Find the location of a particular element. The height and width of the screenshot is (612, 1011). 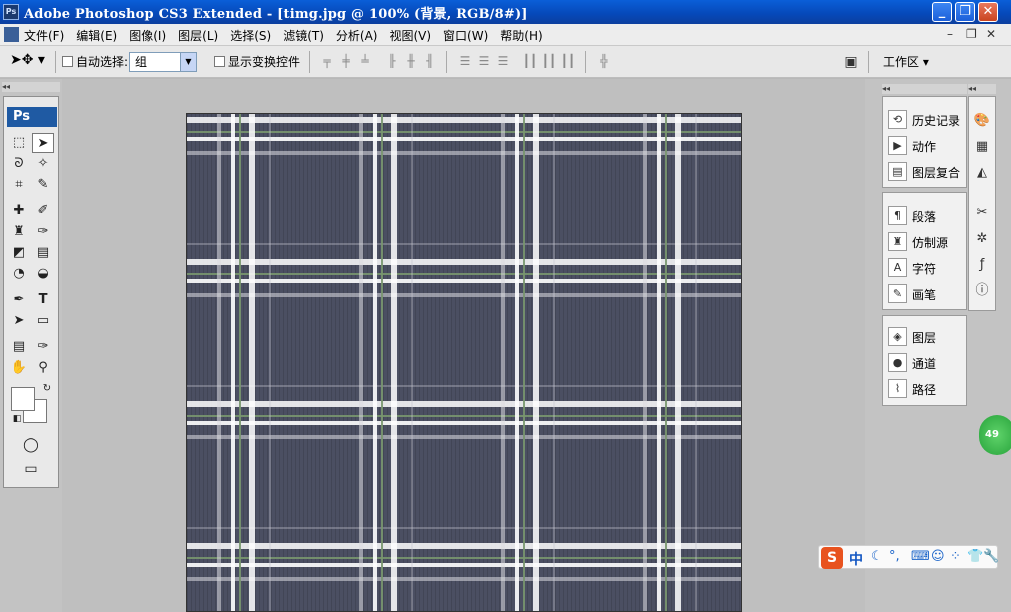

navigator-icon: ✲ is located at coordinates (982, 239).